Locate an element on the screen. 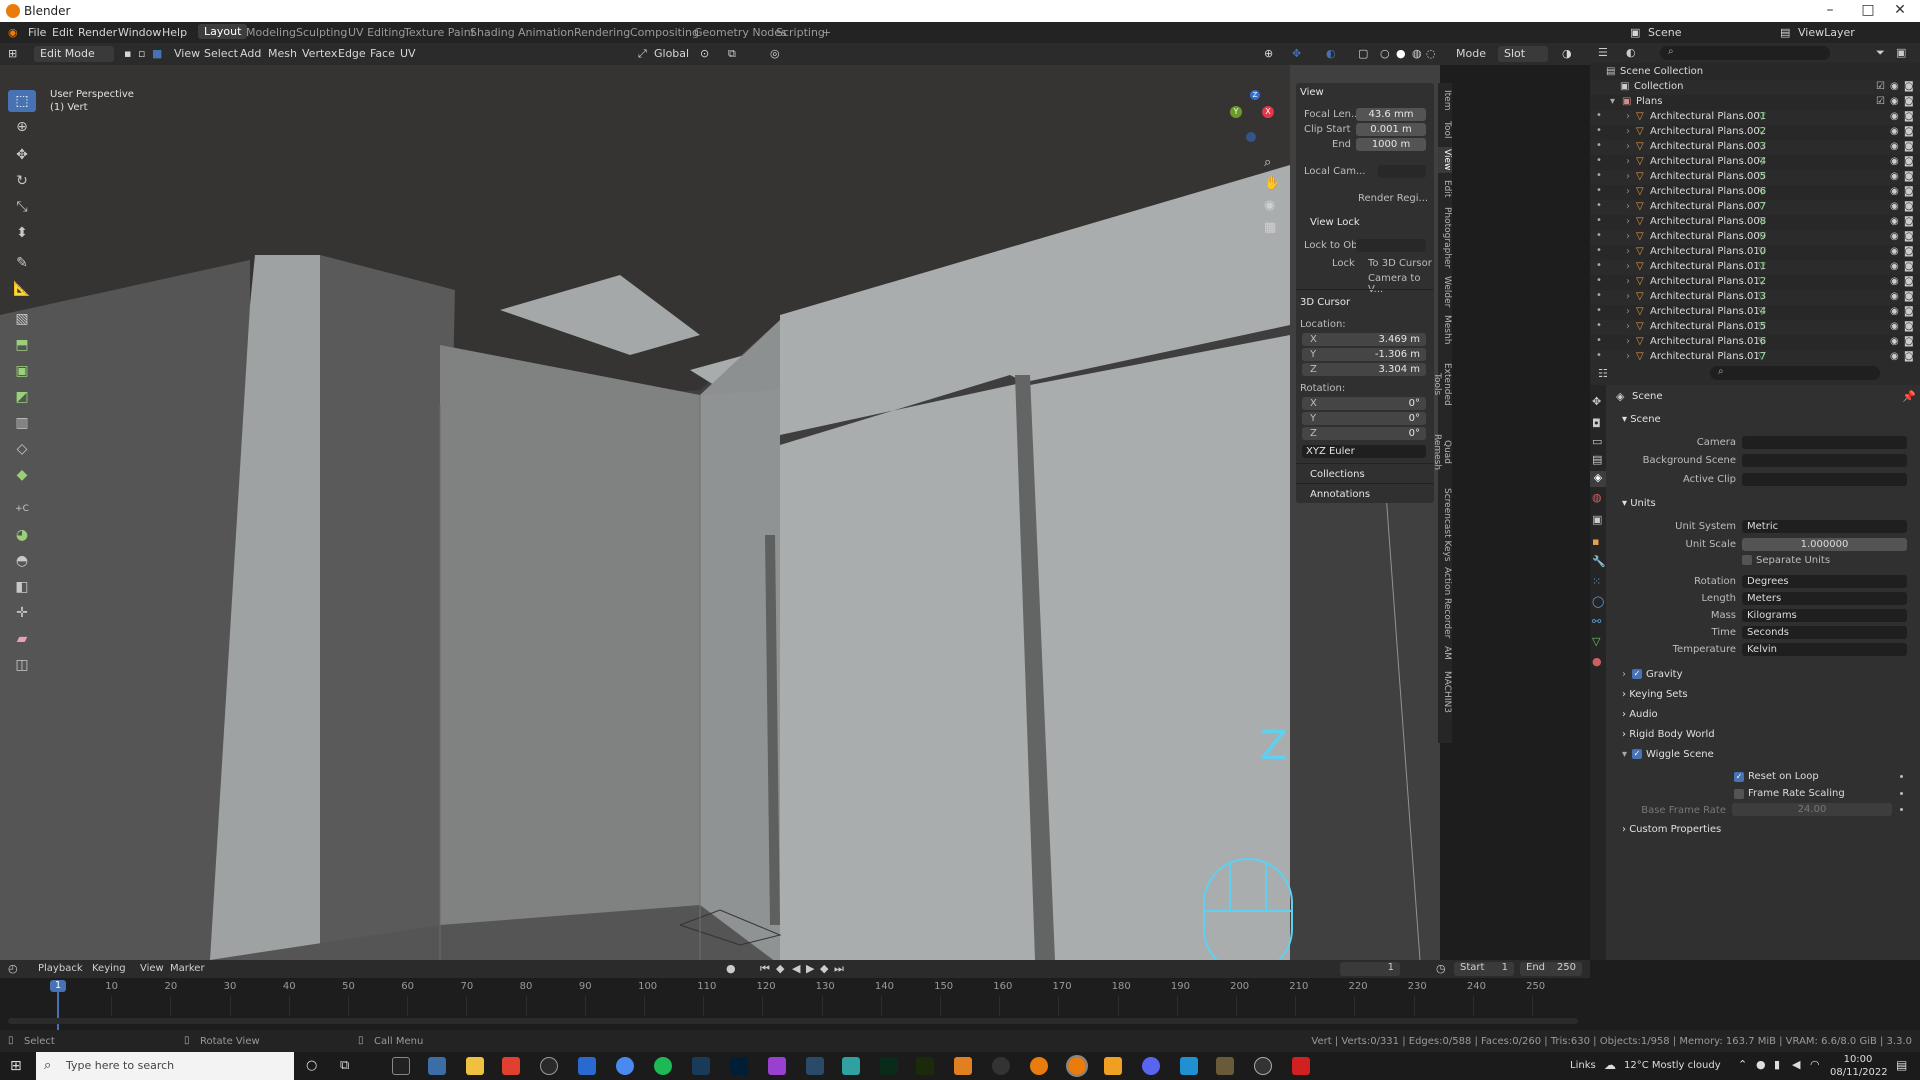  constraints-tab-icon: ⚯ is located at coordinates (1596, 621).